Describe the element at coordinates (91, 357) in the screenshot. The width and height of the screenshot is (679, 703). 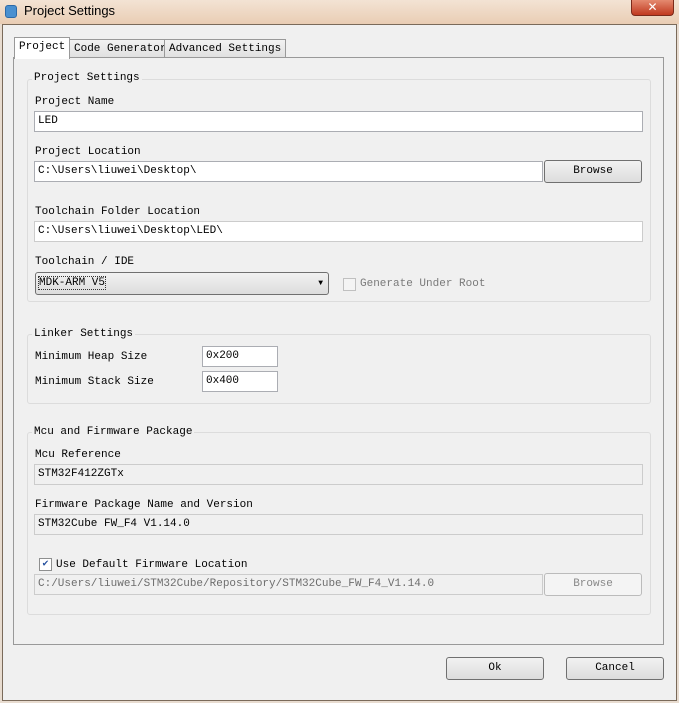
I see `heap-size-label: Minimum Heap Size` at that location.